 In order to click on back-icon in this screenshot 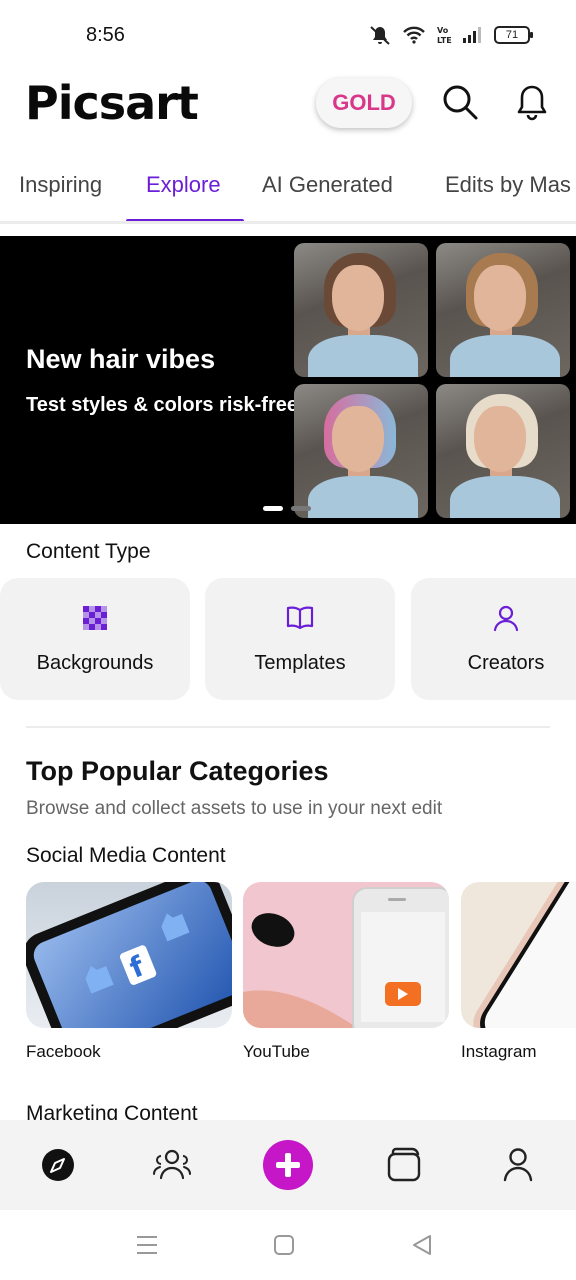, I will do `click(422, 1245)`.